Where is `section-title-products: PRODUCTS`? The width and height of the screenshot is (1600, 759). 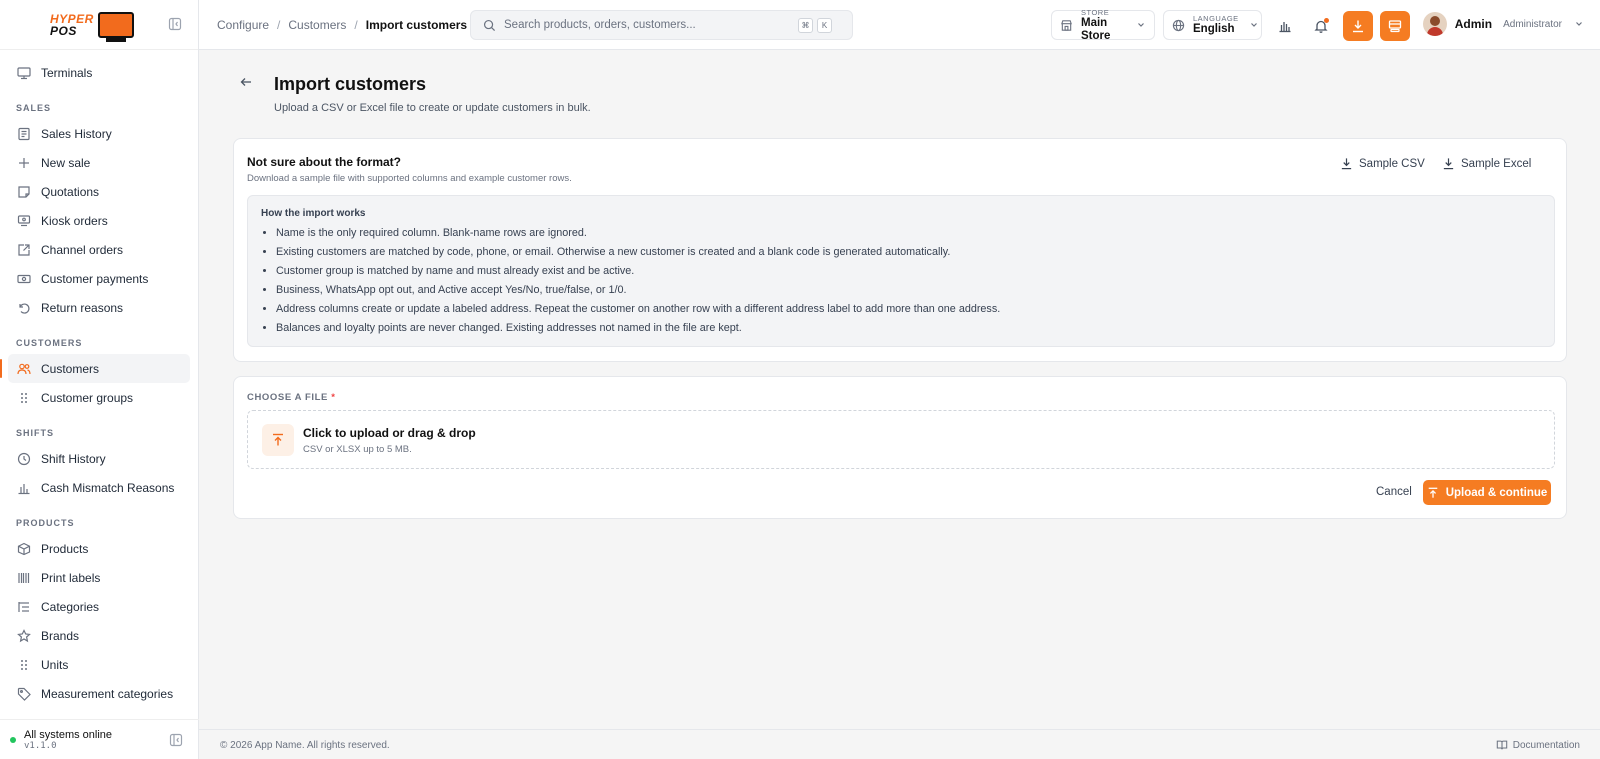 section-title-products: PRODUCTS is located at coordinates (45, 523).